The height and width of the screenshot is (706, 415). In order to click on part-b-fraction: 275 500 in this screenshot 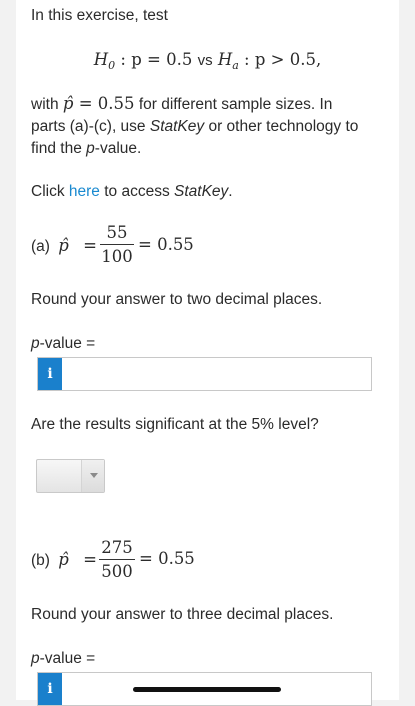, I will do `click(117, 559)`.